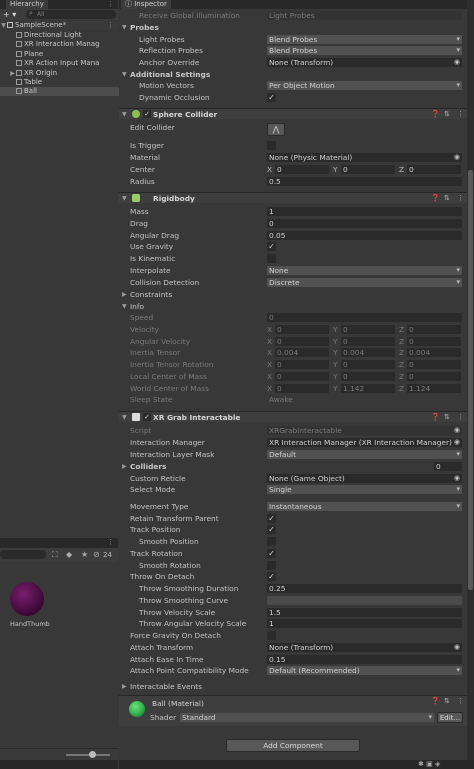 The width and height of the screenshot is (474, 769). I want to click on expand-arrow-icon: ▶, so click(12, 73).